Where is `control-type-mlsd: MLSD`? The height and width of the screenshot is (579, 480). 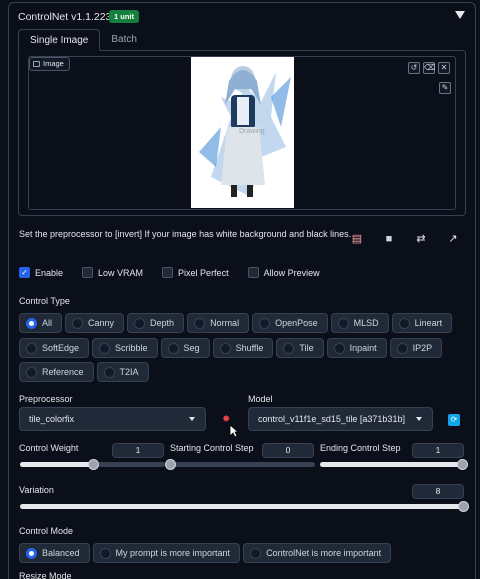
control-type-mlsd: MLSD is located at coordinates (359, 323).